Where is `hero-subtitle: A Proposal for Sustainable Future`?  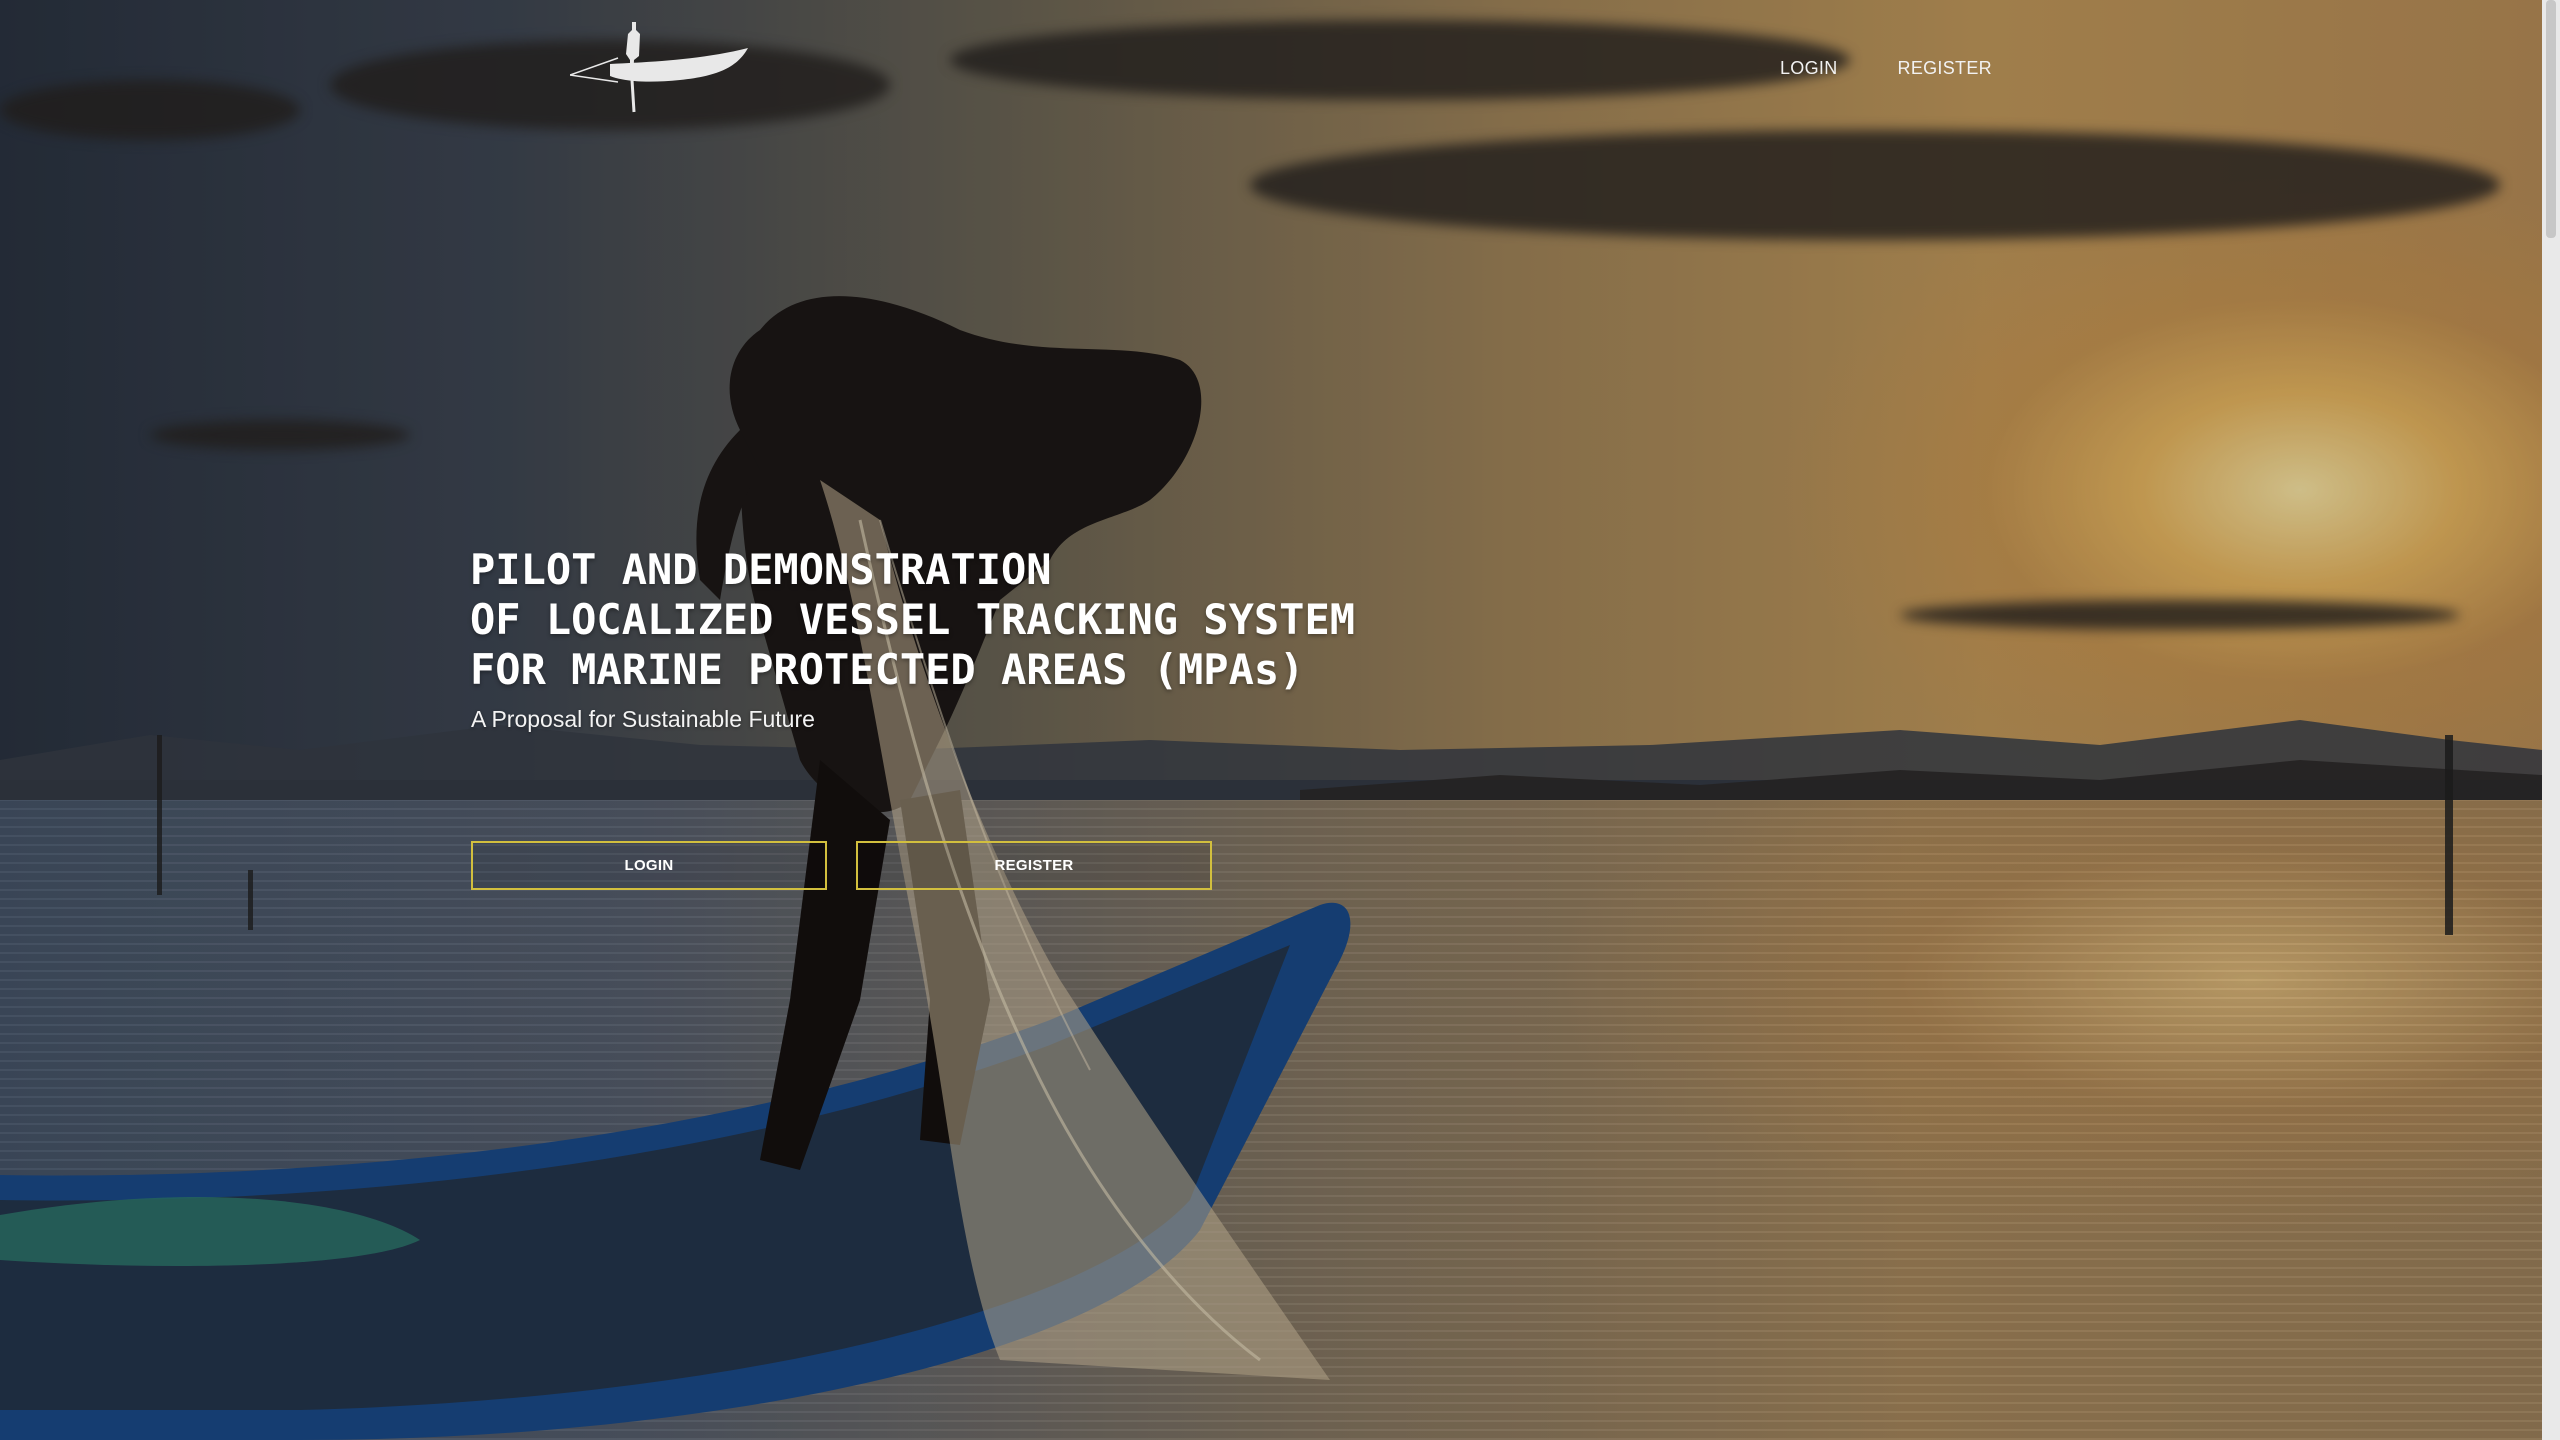 hero-subtitle: A Proposal for Sustainable Future is located at coordinates (643, 719).